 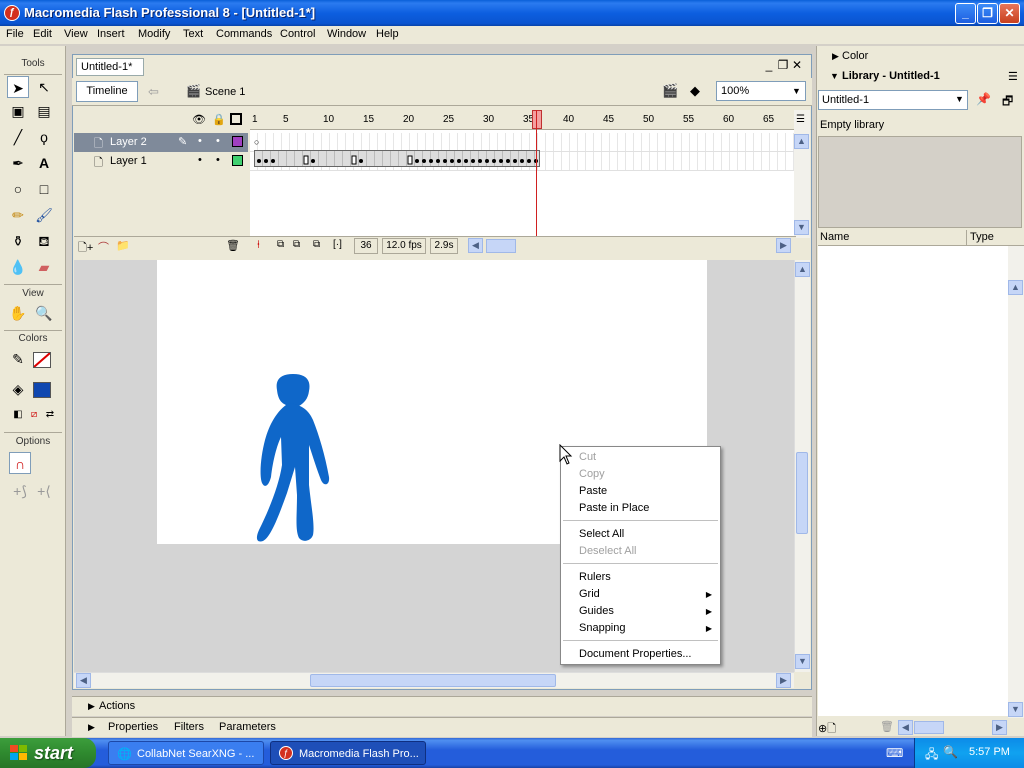 What do you see at coordinates (219, 119) in the screenshot?
I see `lock-icon: 🔒` at bounding box center [219, 119].